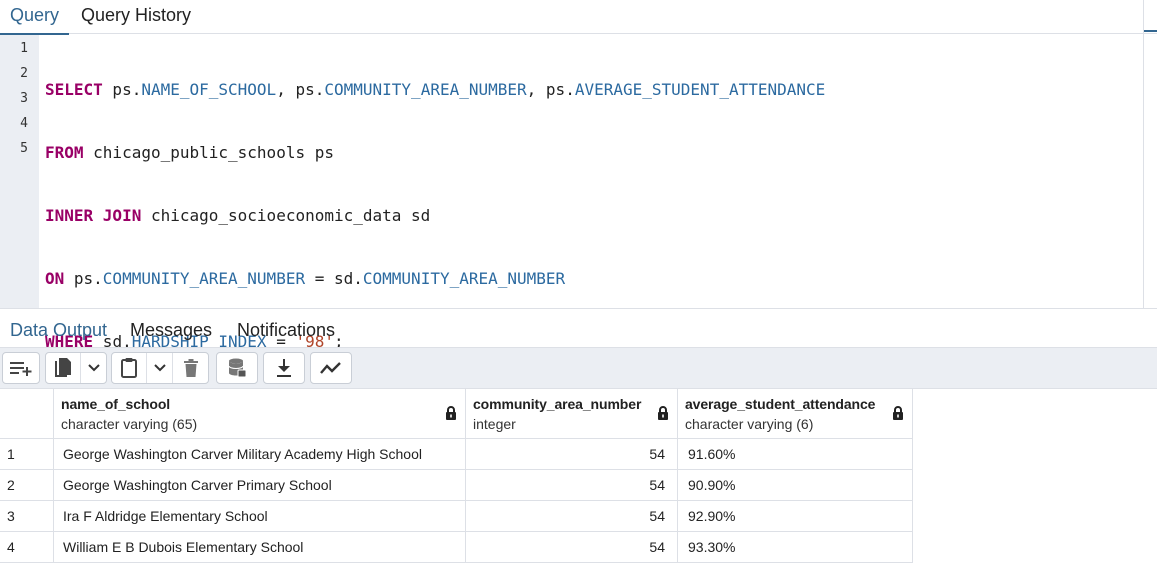 This screenshot has width=1157, height=574. Describe the element at coordinates (136, 16) in the screenshot. I see `tab-query-history: Query History` at that location.